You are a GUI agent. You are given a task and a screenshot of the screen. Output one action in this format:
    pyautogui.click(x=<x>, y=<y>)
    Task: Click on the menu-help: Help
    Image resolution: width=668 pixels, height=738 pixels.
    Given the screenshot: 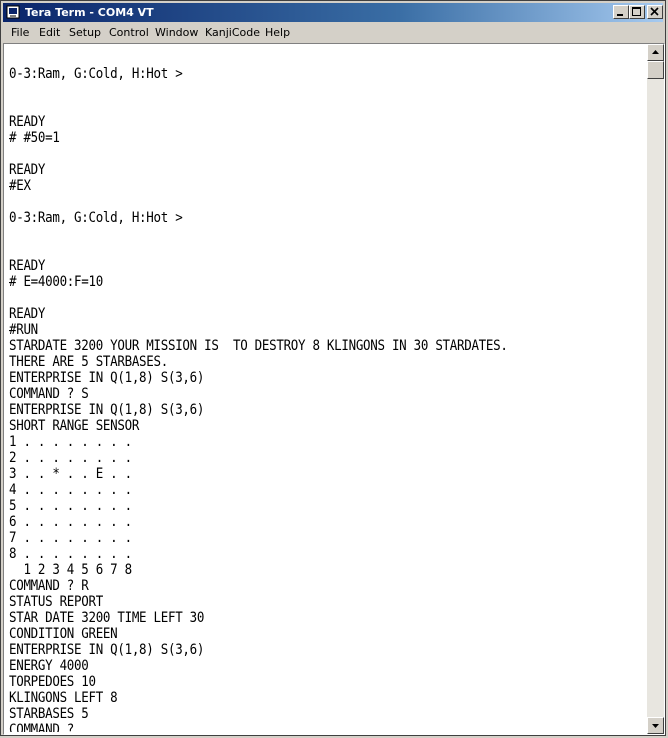 What is the action you would take?
    pyautogui.click(x=277, y=32)
    